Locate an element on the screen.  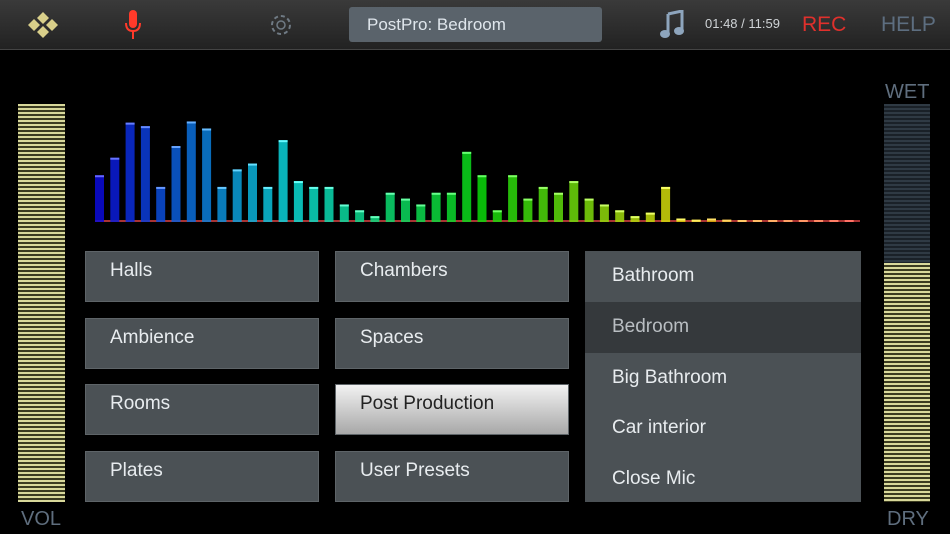
preset-item-big-bathroom: Big Bathroom is located at coordinates (723, 378).